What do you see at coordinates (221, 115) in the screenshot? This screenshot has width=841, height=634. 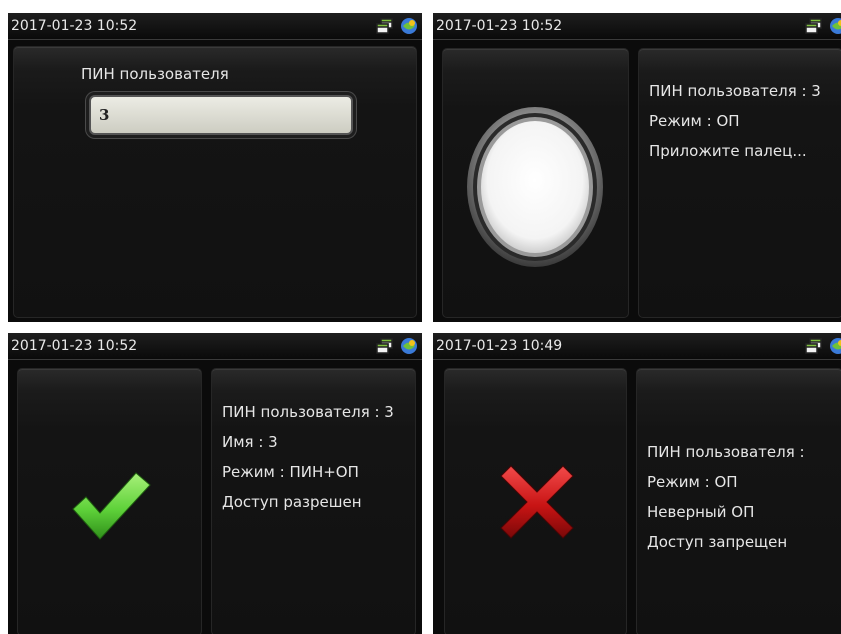 I see `pin-input: 3` at bounding box center [221, 115].